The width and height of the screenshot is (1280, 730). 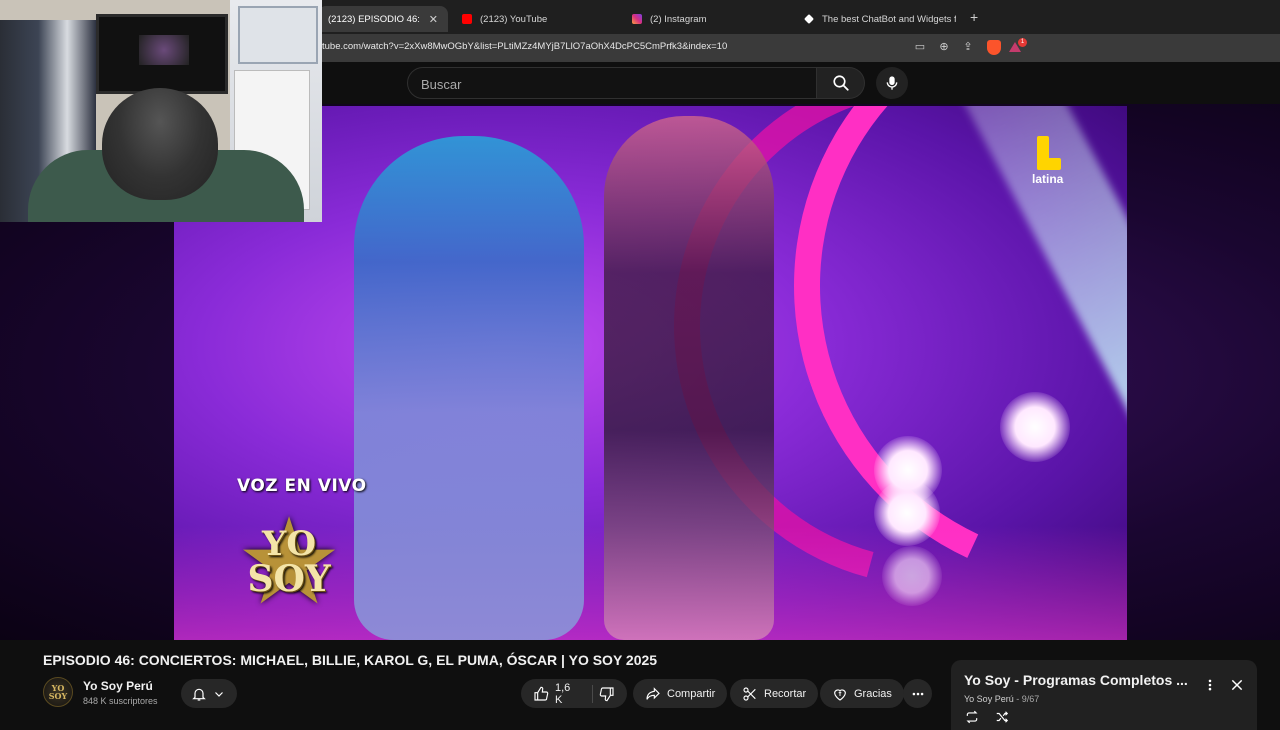 What do you see at coordinates (873, 693) in the screenshot?
I see `thanks-label: Gracias` at bounding box center [873, 693].